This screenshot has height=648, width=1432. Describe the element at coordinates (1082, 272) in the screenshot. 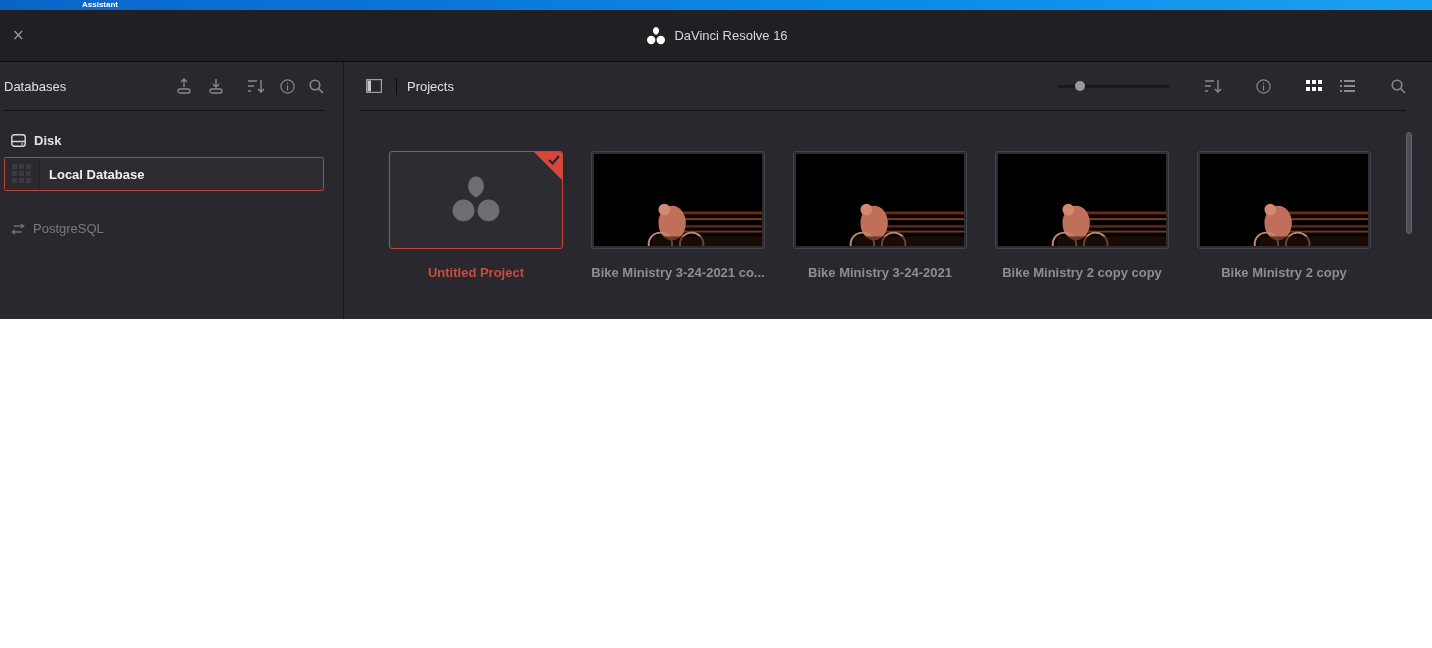

I see `project-name: Bike Ministry 2 copy copy` at that location.